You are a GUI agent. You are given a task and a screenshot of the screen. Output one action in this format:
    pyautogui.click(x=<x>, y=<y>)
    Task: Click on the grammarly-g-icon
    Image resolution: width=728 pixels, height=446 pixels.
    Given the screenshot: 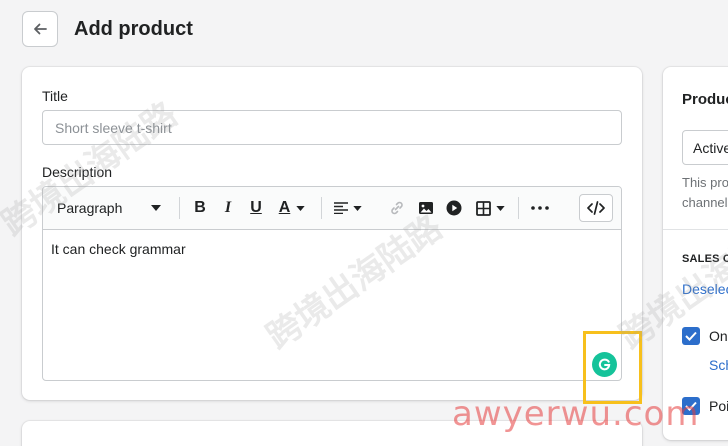 What is the action you would take?
    pyautogui.click(x=604, y=364)
    